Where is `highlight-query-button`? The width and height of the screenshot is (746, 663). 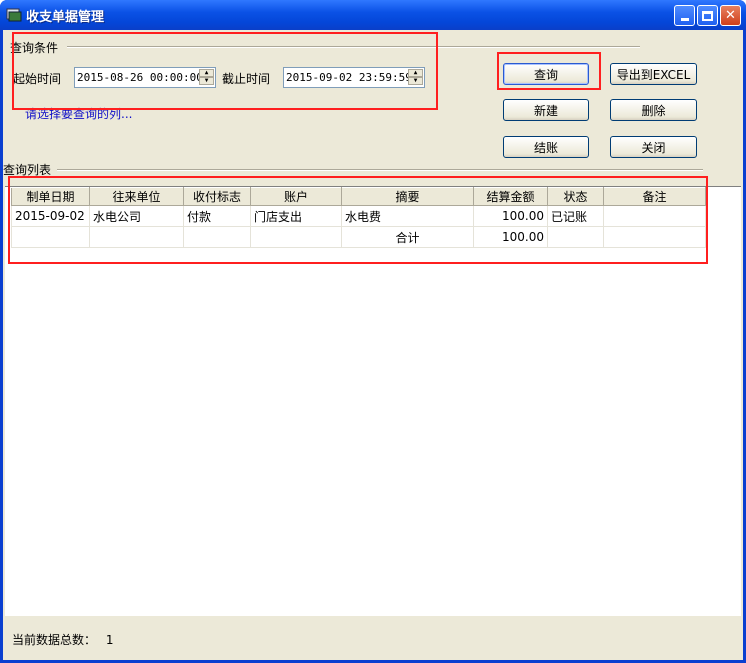
highlight-query-button is located at coordinates (549, 71).